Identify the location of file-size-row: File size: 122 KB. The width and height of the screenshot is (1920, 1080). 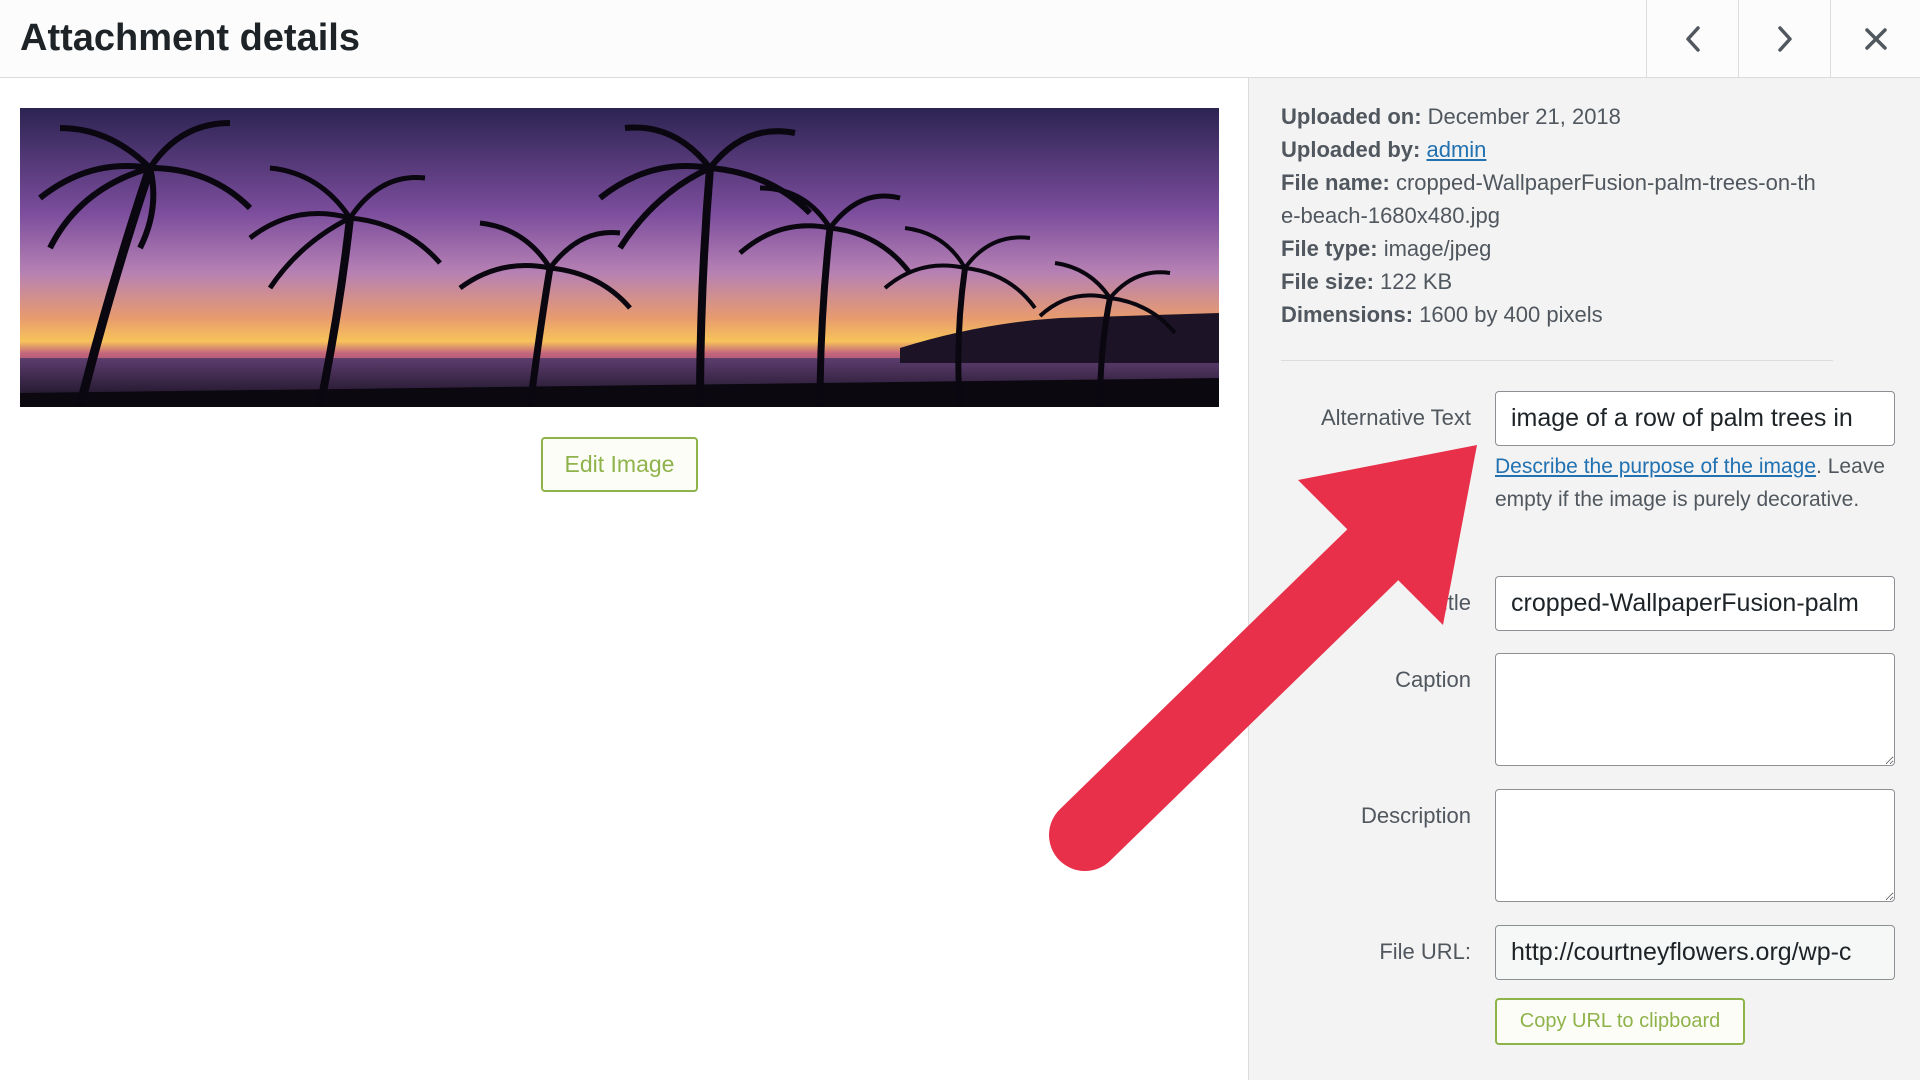
(1551, 281).